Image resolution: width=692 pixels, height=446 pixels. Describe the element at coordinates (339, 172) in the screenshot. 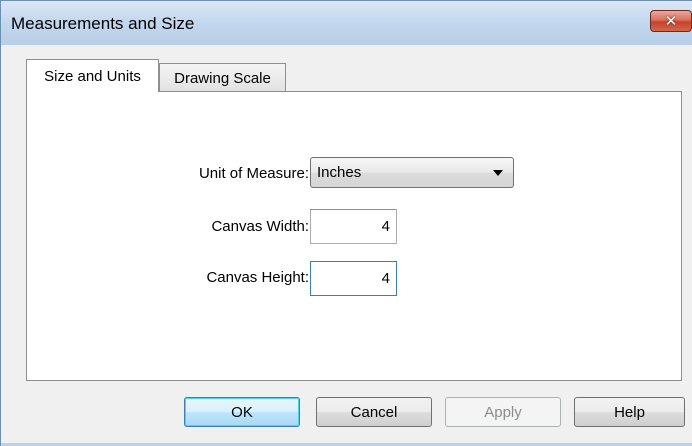

I see `unit-of-measure-value: Inches` at that location.